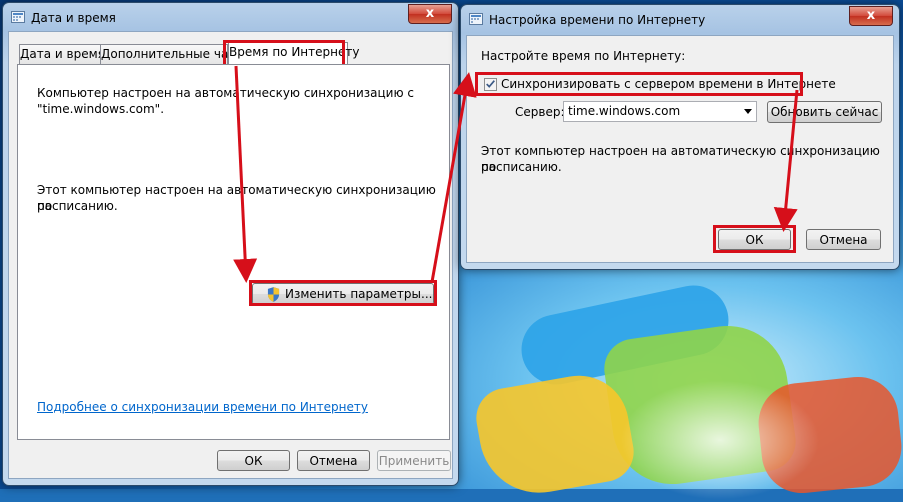 This screenshot has width=903, height=502. I want to click on window-title: Дата и время, so click(73, 18).